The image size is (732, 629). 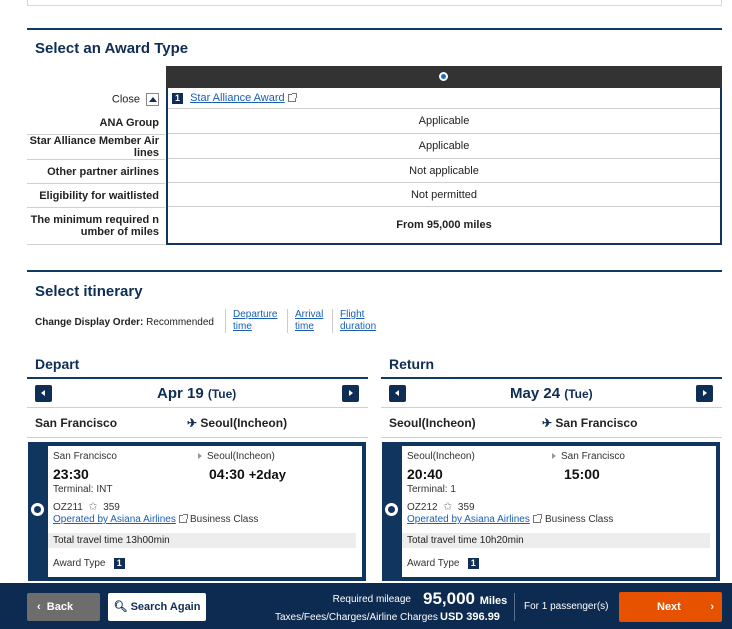 What do you see at coordinates (444, 98) in the screenshot?
I see `award-name-cell: 1 Star Alliance Award` at bounding box center [444, 98].